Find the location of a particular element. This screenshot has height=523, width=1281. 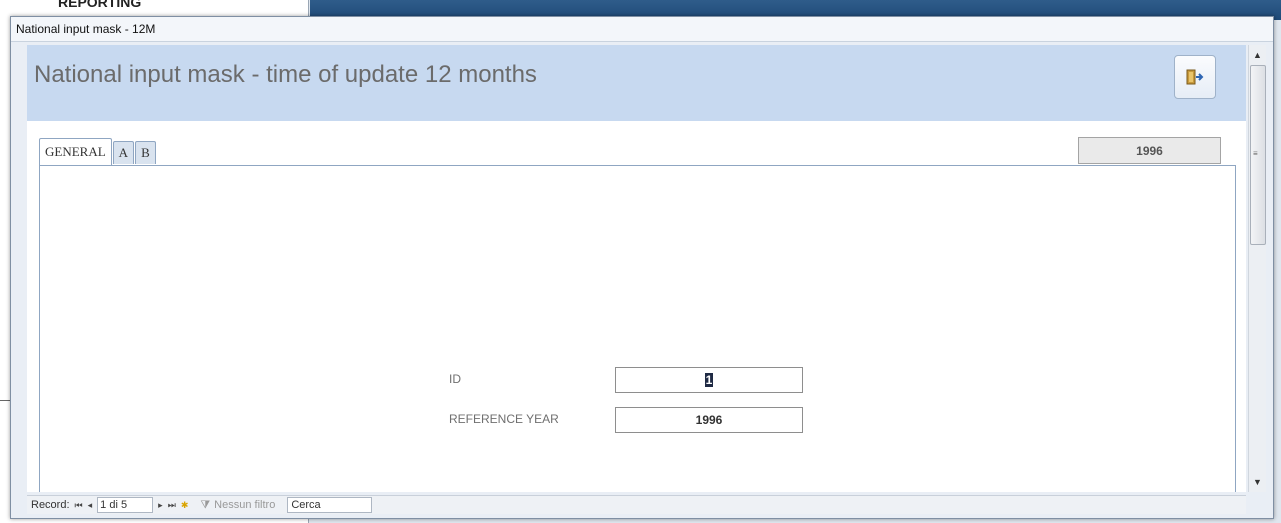

scroll-up-icon: ▲ is located at coordinates (1257, 55).